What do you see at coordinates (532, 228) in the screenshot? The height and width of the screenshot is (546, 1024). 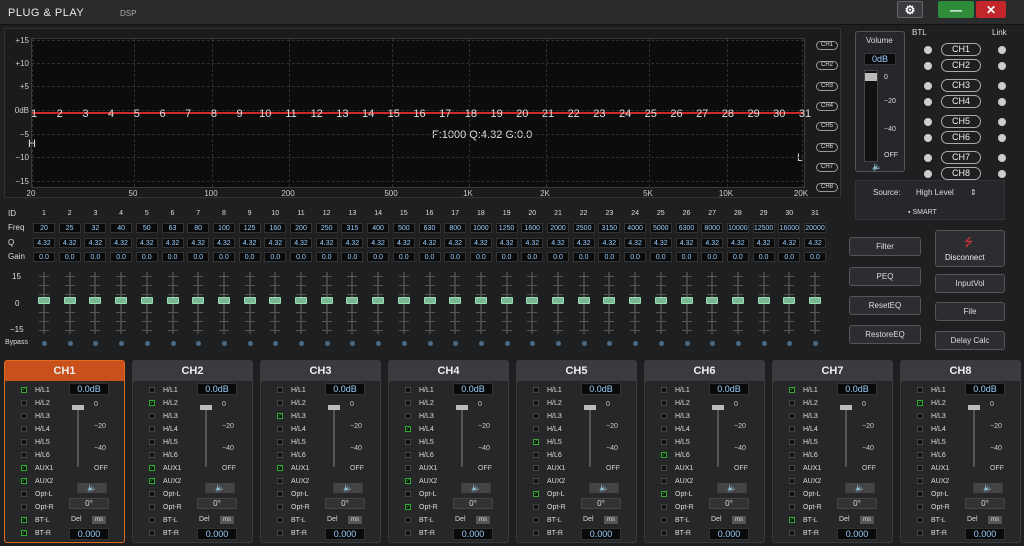 I see `freq-field: 1600` at bounding box center [532, 228].